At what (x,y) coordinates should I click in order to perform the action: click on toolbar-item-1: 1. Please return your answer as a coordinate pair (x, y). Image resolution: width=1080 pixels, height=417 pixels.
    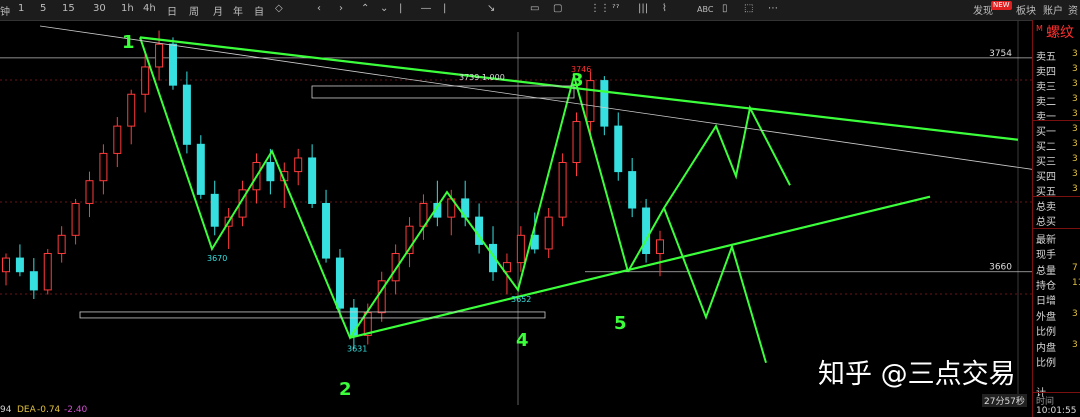
    Looking at the image, I should click on (21, 8).